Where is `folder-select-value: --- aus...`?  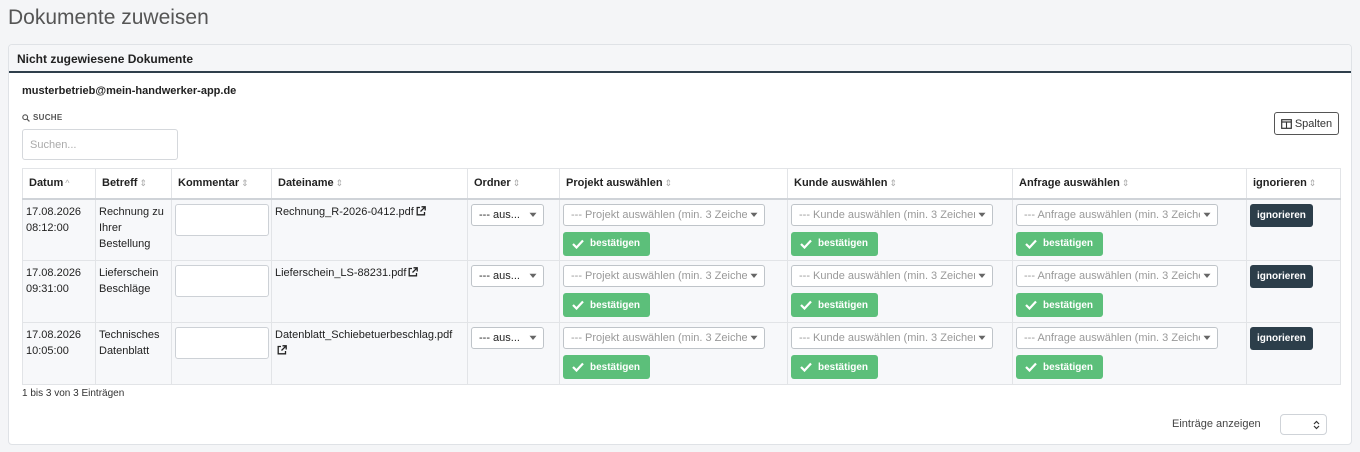 folder-select-value: --- aus... is located at coordinates (499, 338).